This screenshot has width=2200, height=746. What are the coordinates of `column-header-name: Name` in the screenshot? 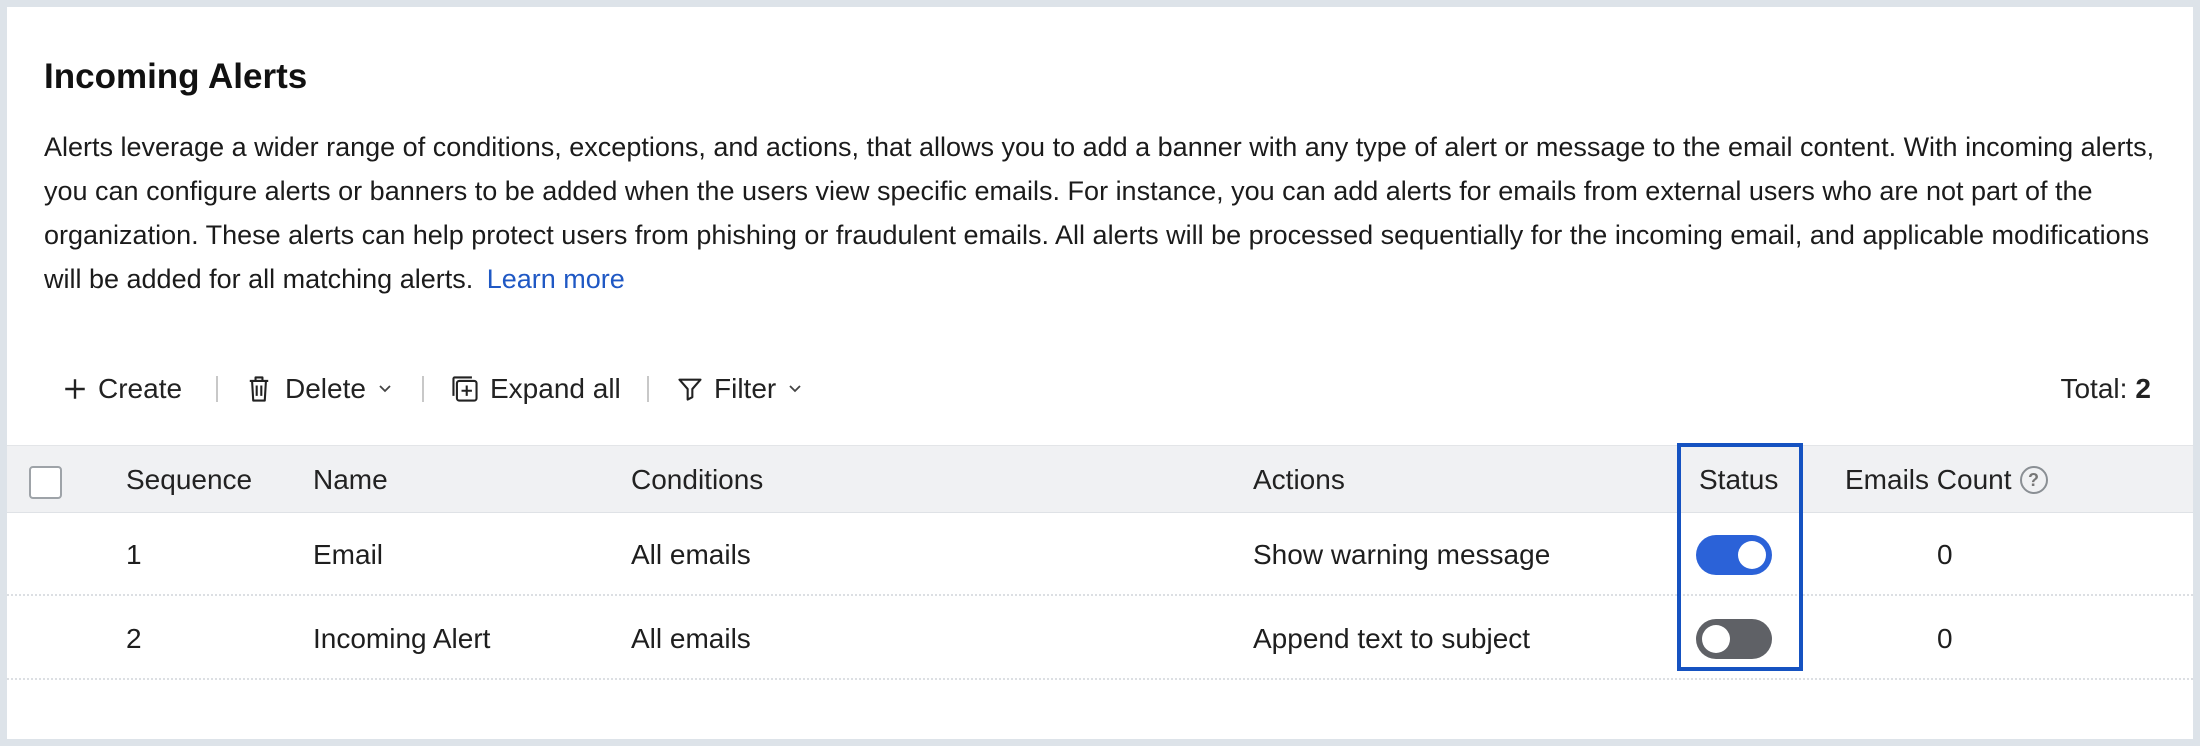 It's located at (350, 480).